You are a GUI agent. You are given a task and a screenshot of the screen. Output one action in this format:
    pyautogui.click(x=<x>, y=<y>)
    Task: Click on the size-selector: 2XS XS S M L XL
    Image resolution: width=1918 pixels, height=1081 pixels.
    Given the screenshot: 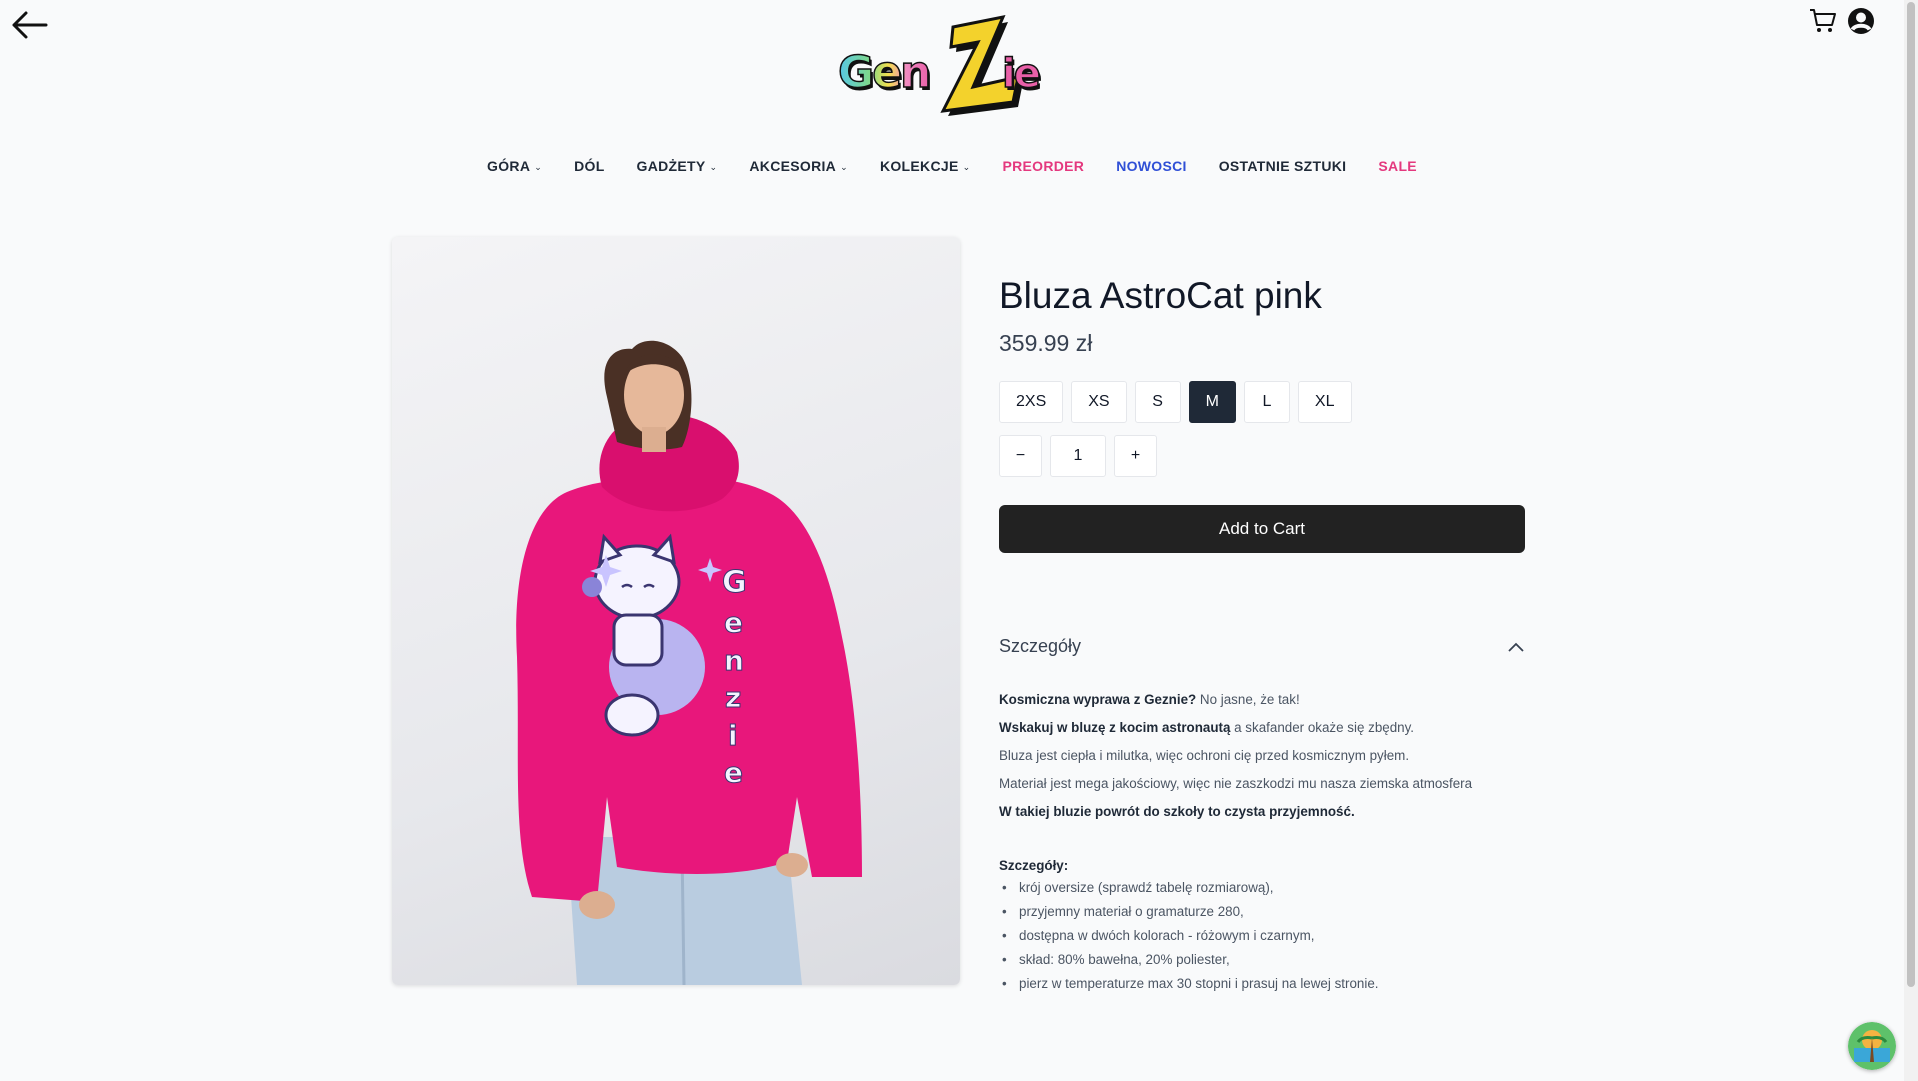 What is the action you would take?
    pyautogui.click(x=1175, y=402)
    